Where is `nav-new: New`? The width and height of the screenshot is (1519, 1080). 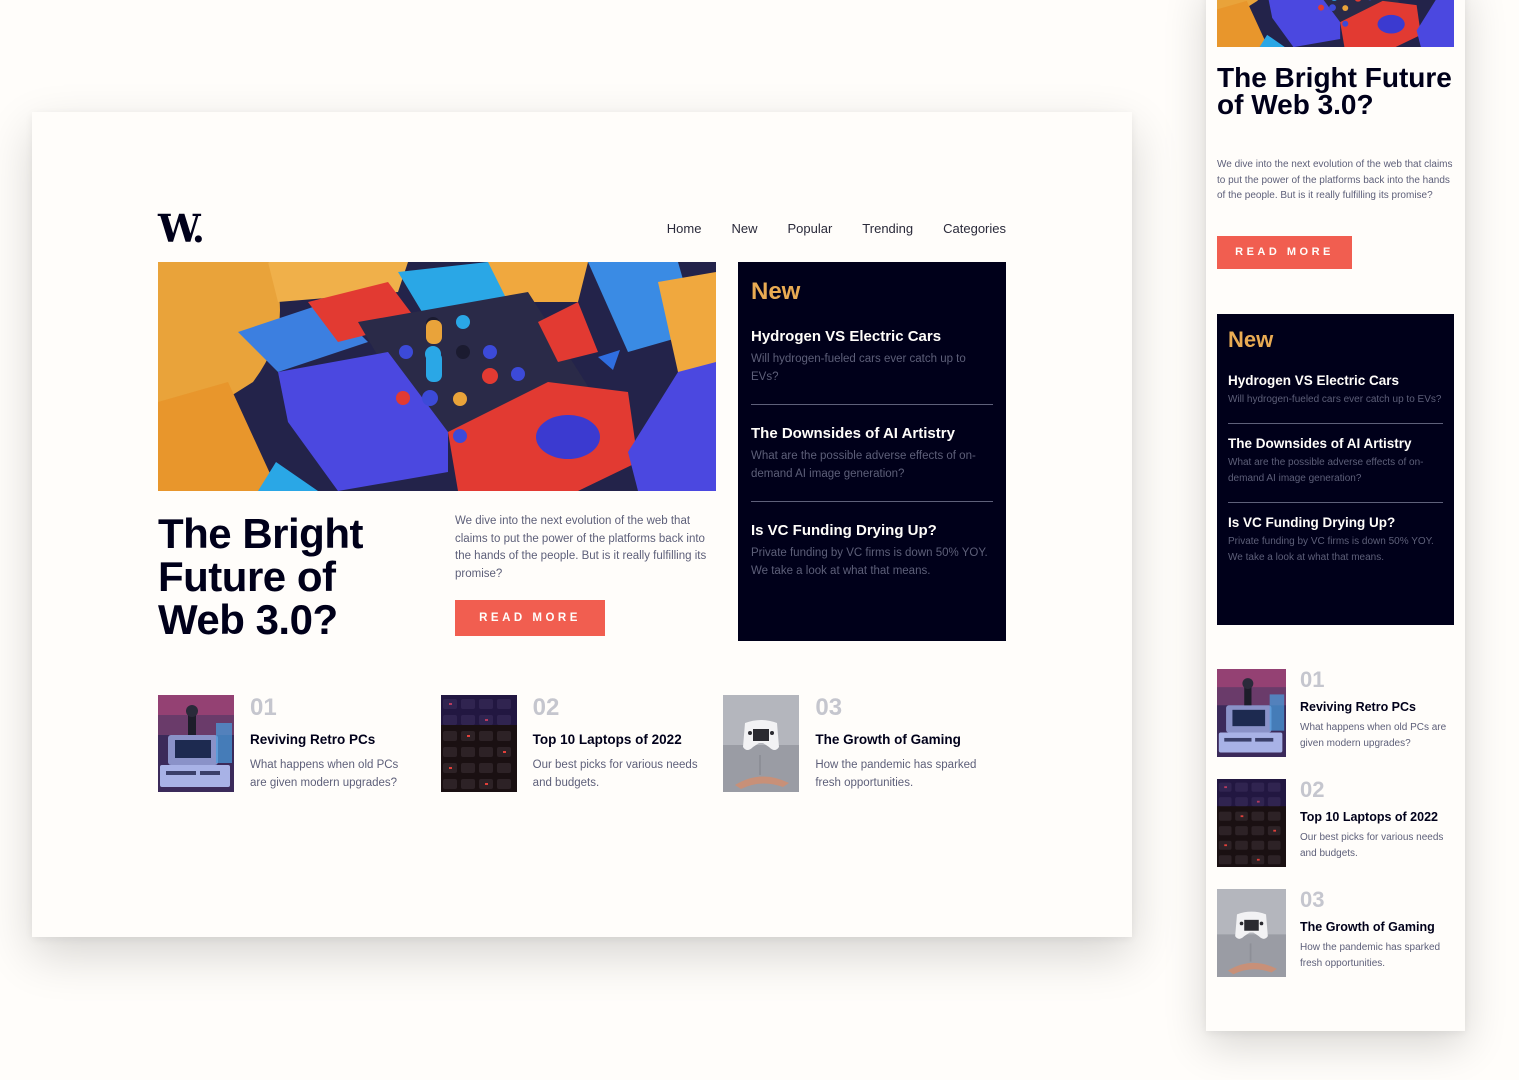
nav-new: New is located at coordinates (744, 228).